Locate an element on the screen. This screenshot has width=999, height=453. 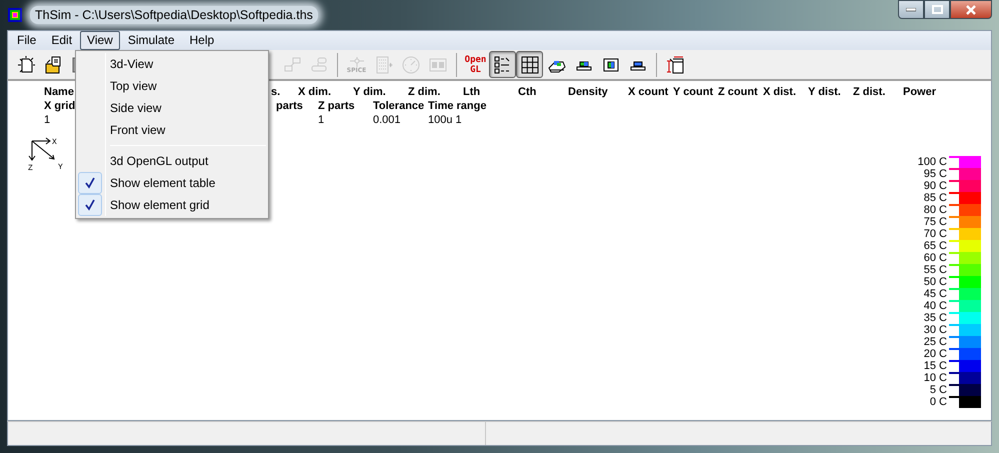
legend-label: 30 C is located at coordinates (935, 330).